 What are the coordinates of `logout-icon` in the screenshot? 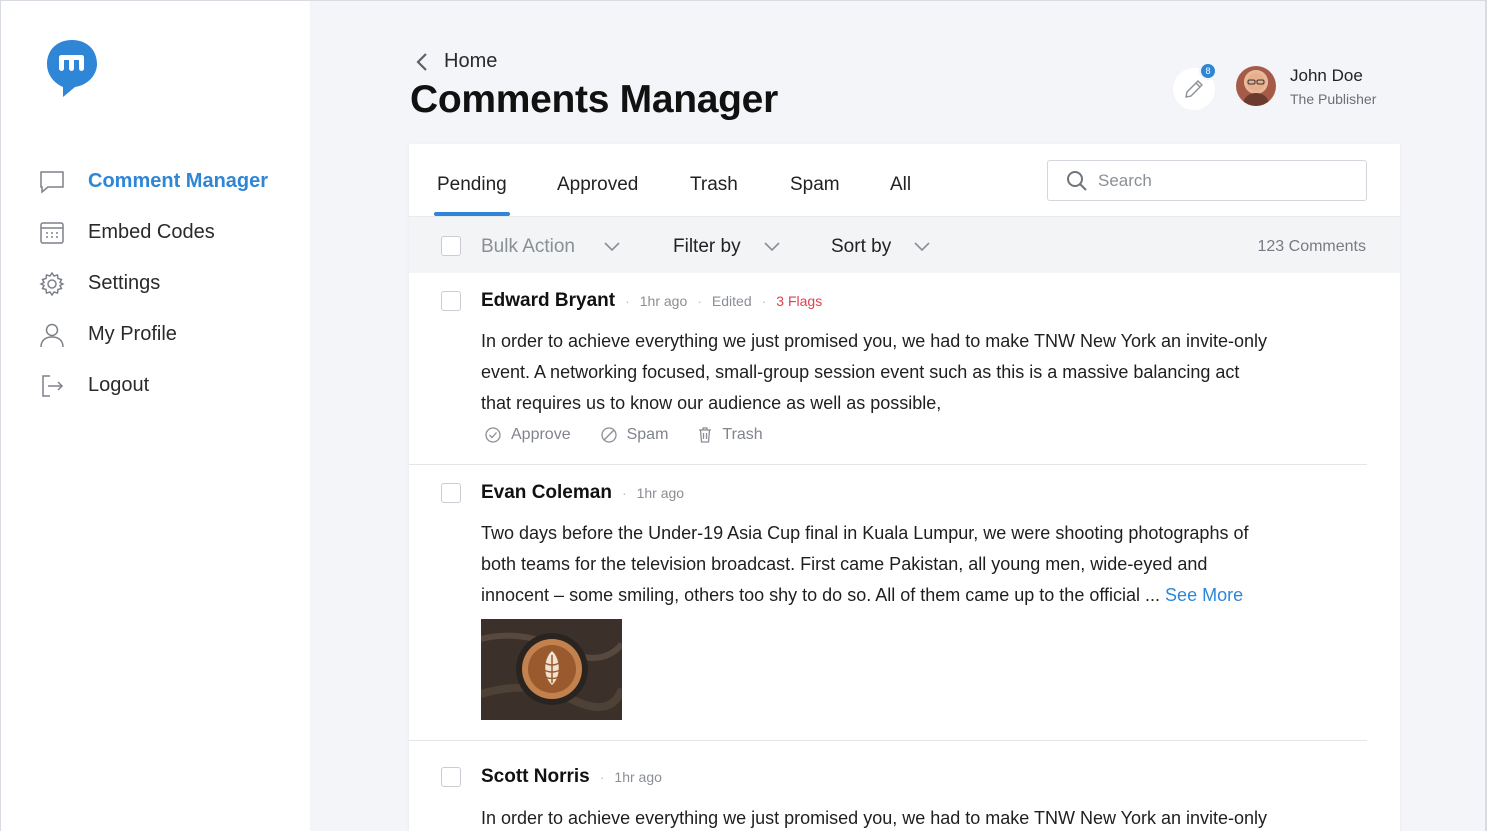 It's located at (52, 386).